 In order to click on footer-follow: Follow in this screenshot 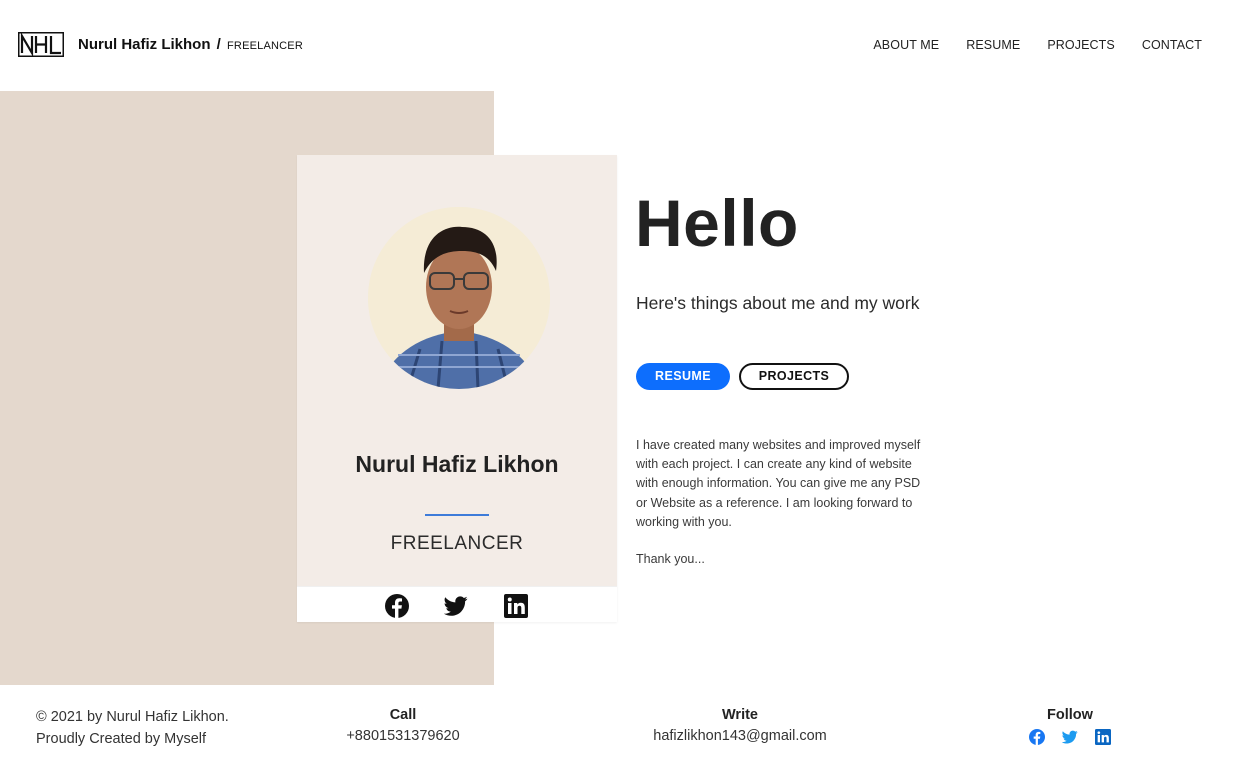, I will do `click(1070, 715)`.